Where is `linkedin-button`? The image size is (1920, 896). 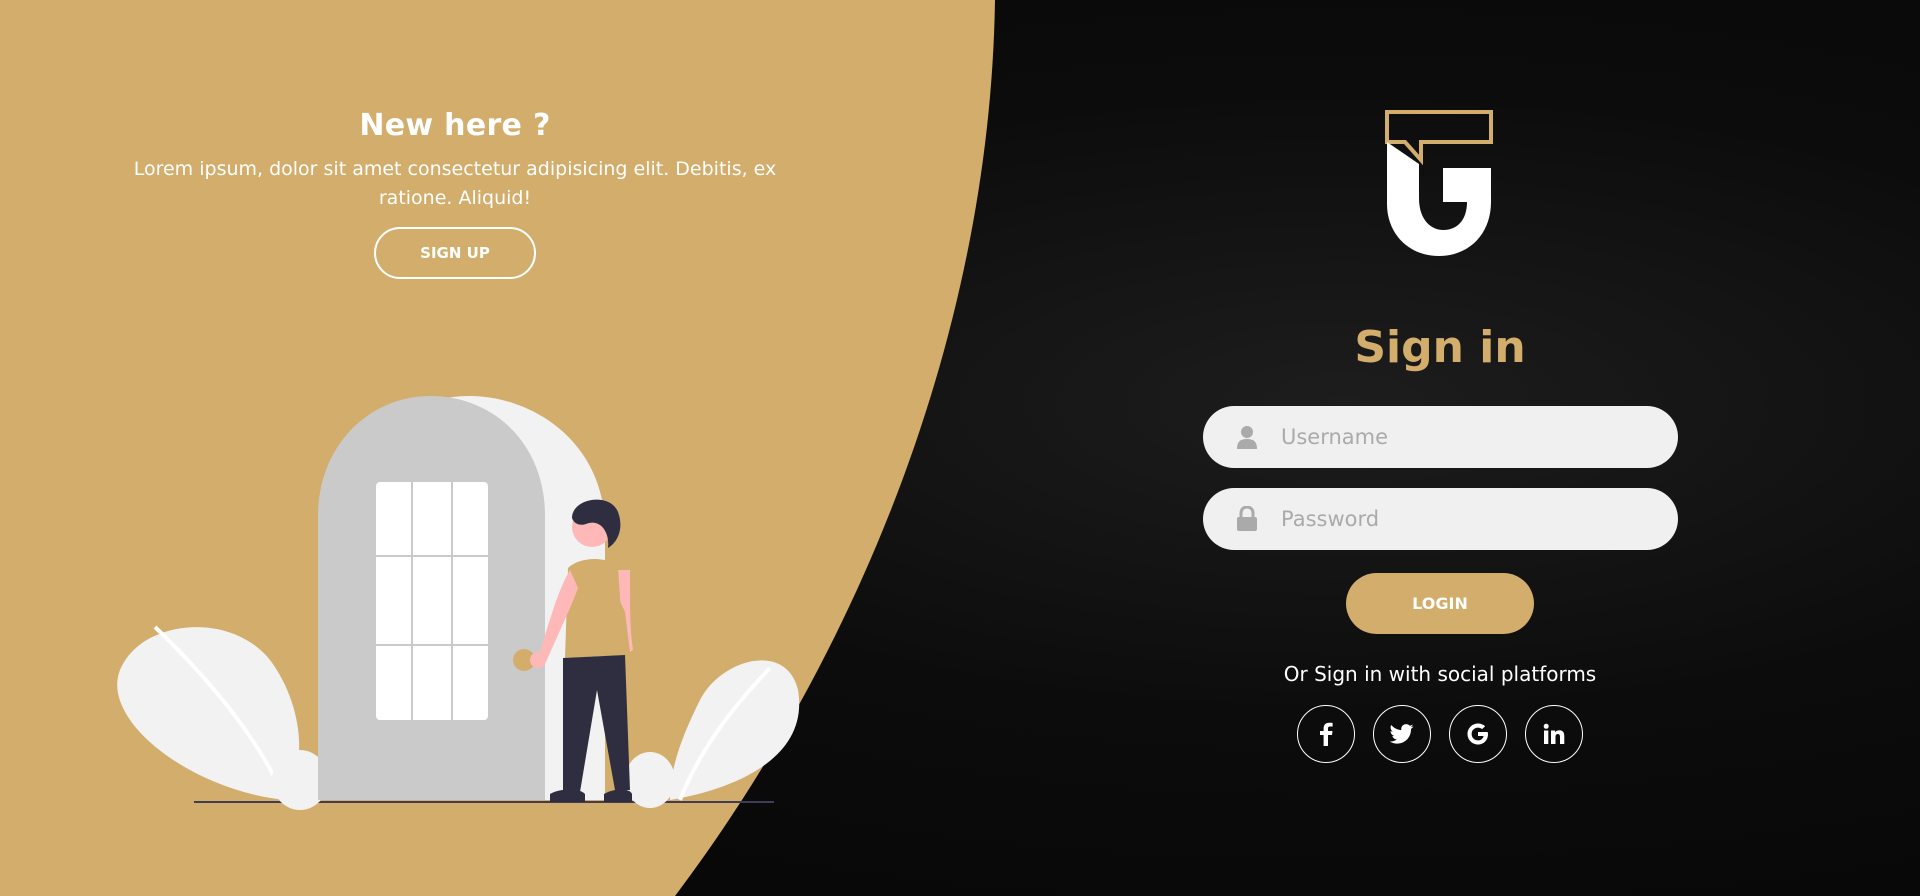 linkedin-button is located at coordinates (1554, 734).